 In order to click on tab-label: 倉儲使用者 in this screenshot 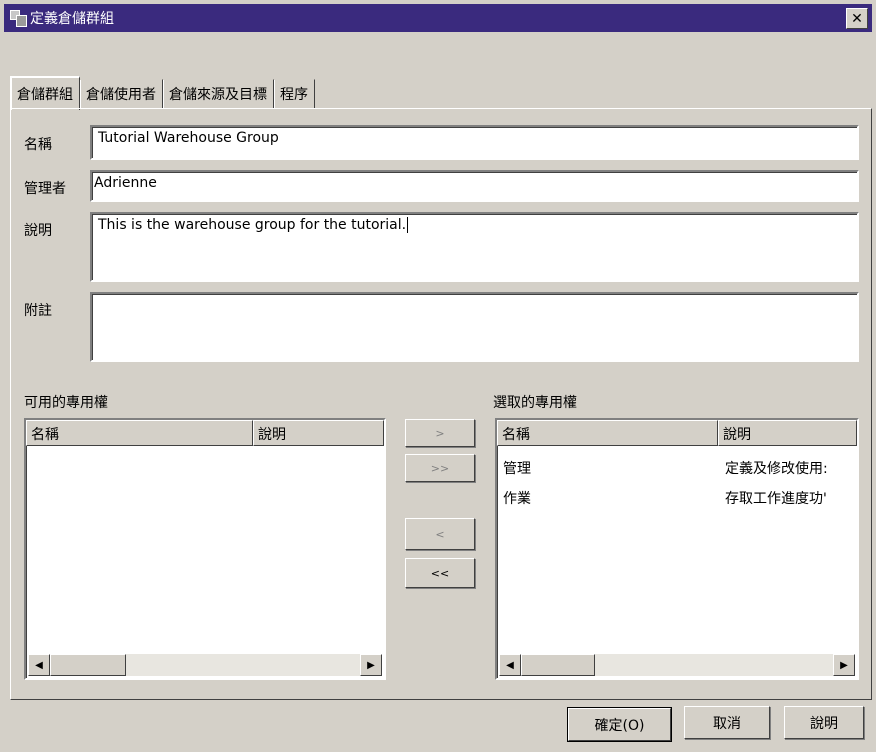, I will do `click(121, 95)`.